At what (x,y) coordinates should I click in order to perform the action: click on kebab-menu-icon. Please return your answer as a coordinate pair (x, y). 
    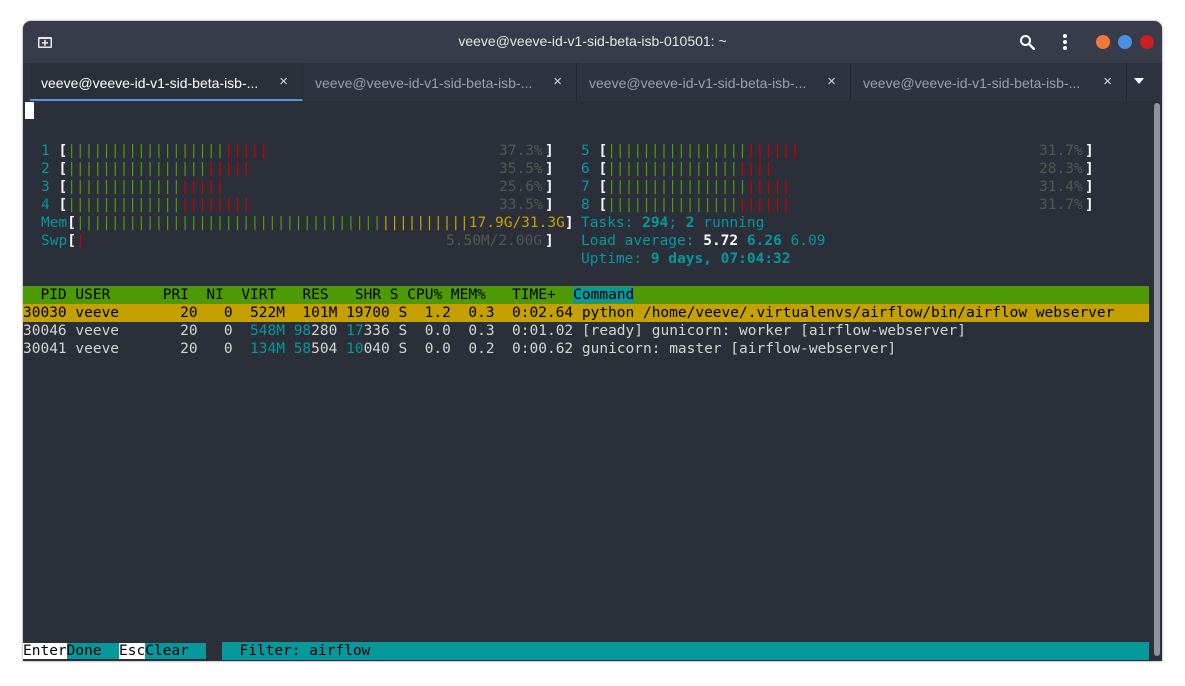
    Looking at the image, I should click on (1065, 42).